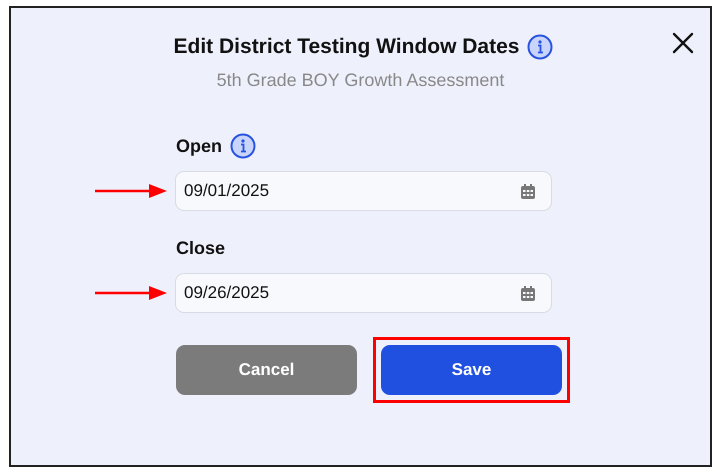  What do you see at coordinates (471, 370) in the screenshot?
I see `save-button: Save` at bounding box center [471, 370].